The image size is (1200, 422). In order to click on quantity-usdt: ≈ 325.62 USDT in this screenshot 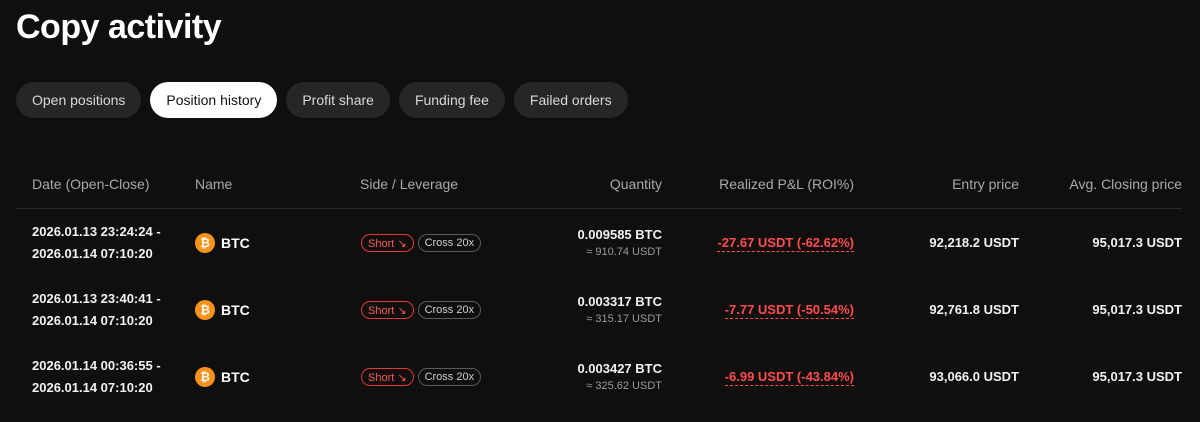, I will do `click(624, 386)`.